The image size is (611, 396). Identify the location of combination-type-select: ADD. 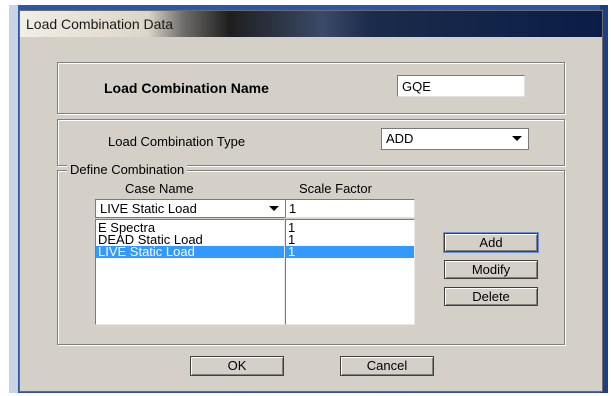
(455, 139).